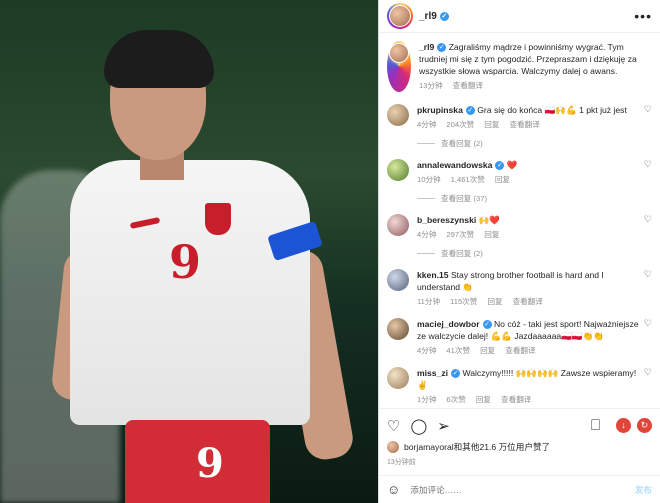 The height and width of the screenshot is (503, 660). I want to click on caption-story-ring, so click(399, 66).